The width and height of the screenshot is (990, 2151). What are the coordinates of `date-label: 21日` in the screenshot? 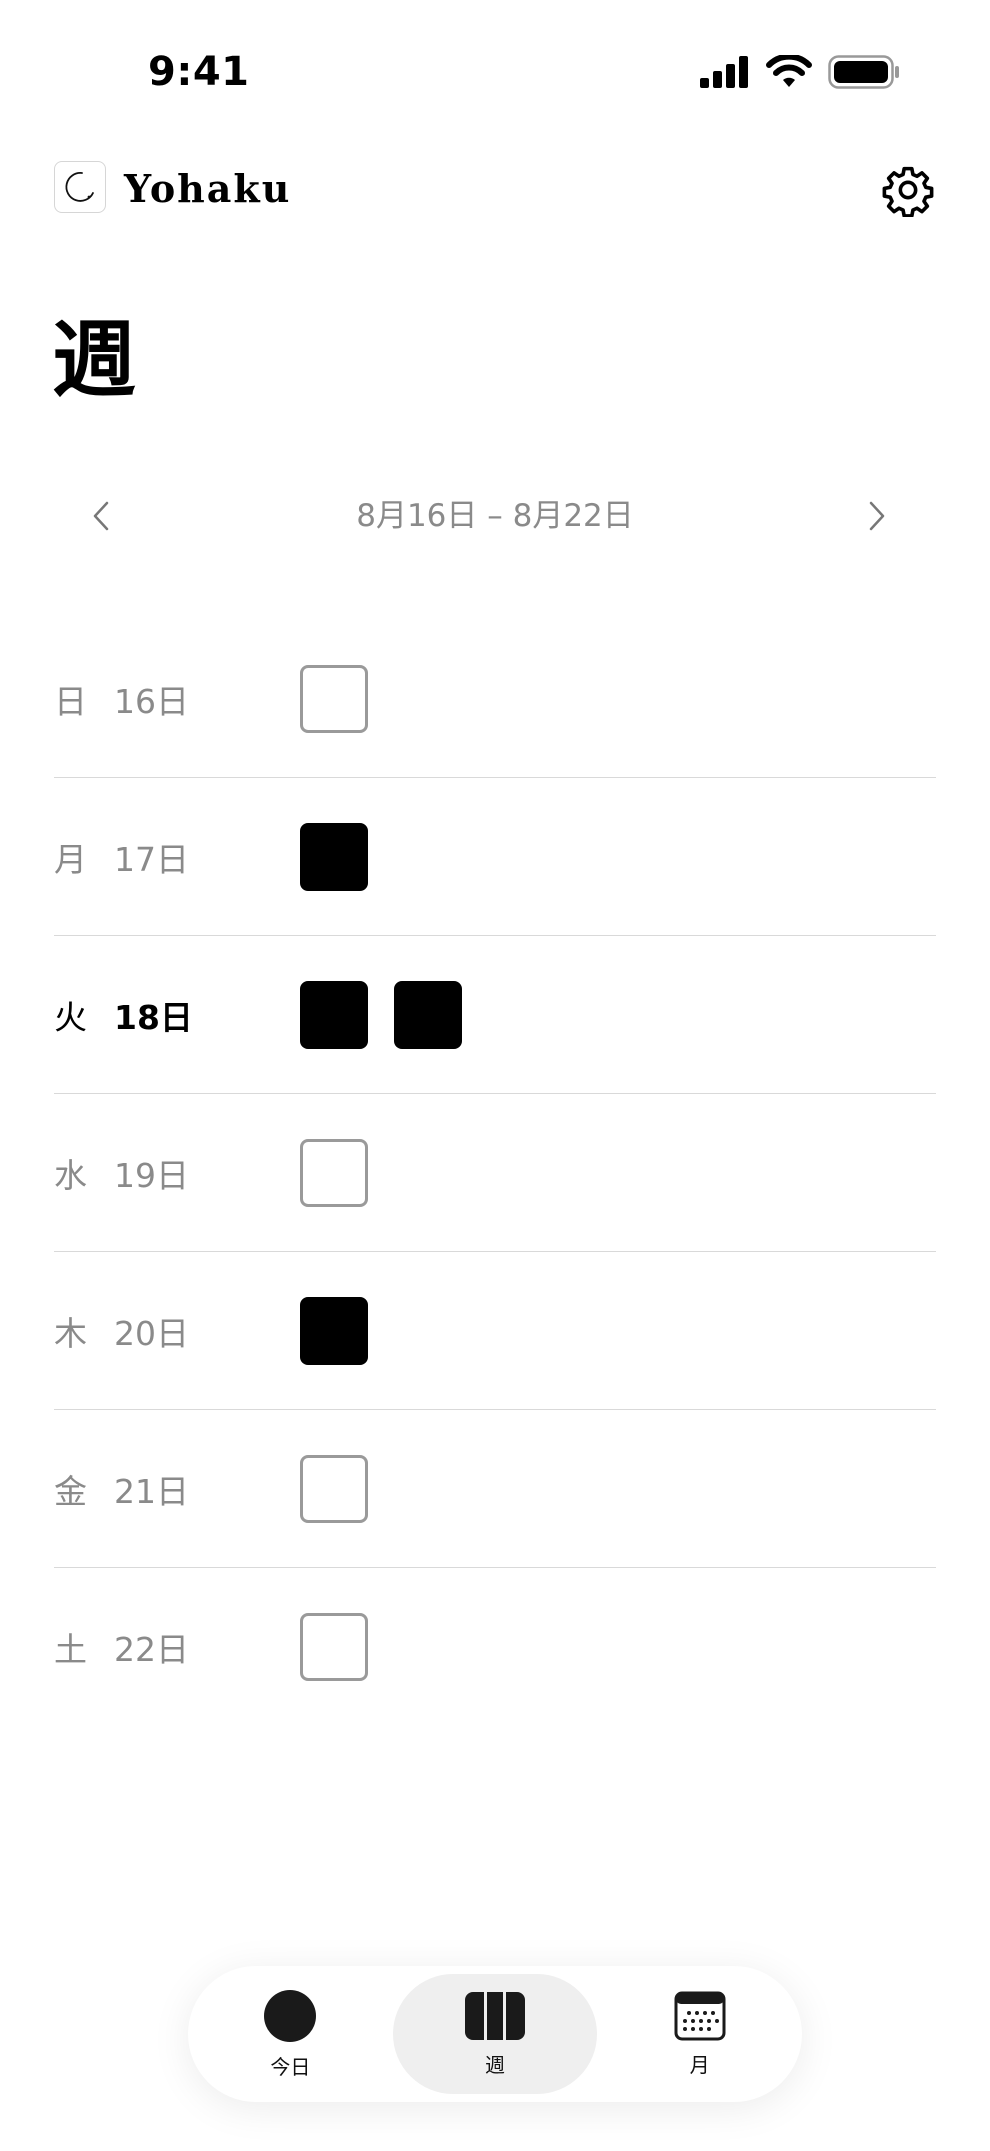 It's located at (151, 1491).